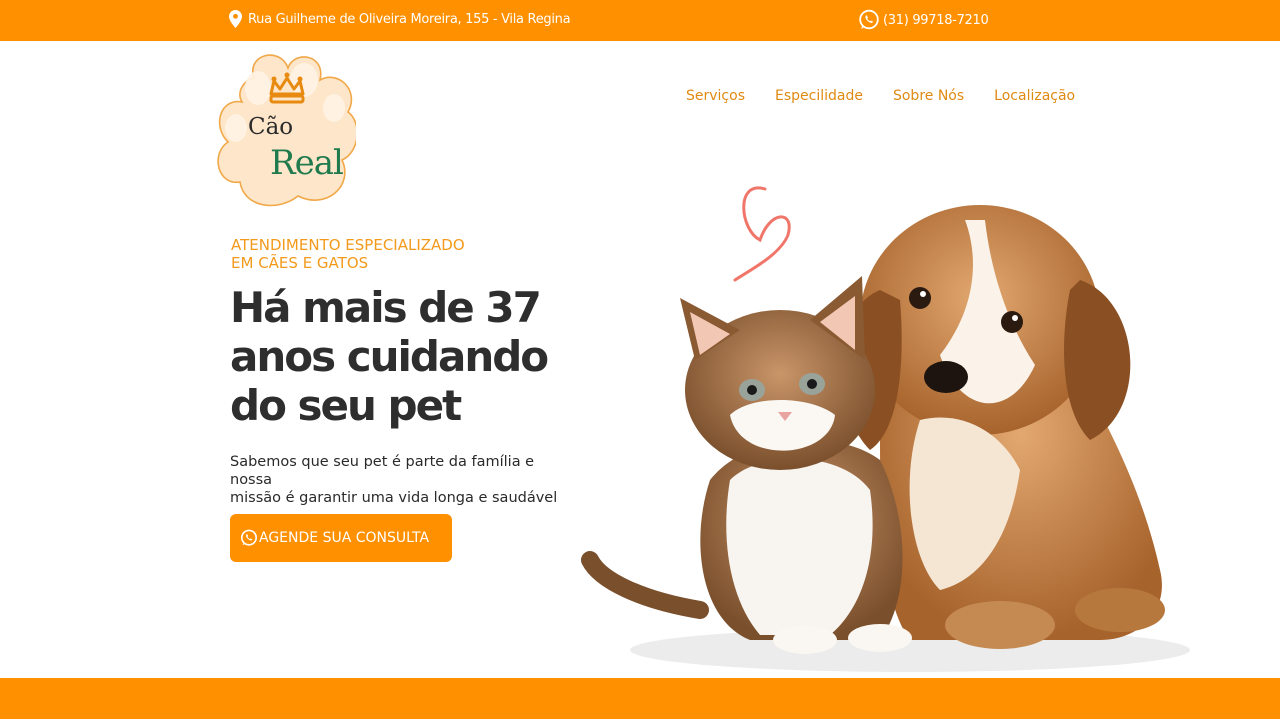 The width and height of the screenshot is (1280, 719). I want to click on nav-item-sobre-nos: Sobre Nós, so click(928, 96).